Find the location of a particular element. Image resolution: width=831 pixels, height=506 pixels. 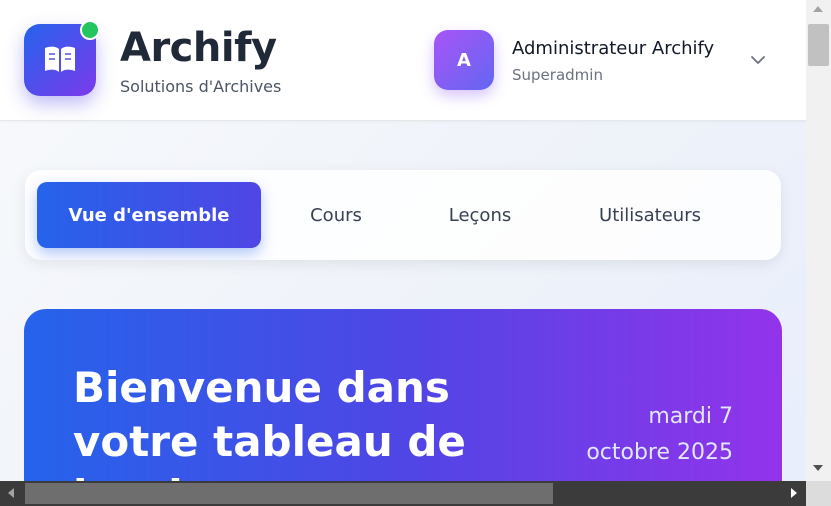

book-open-icon is located at coordinates (60, 59).